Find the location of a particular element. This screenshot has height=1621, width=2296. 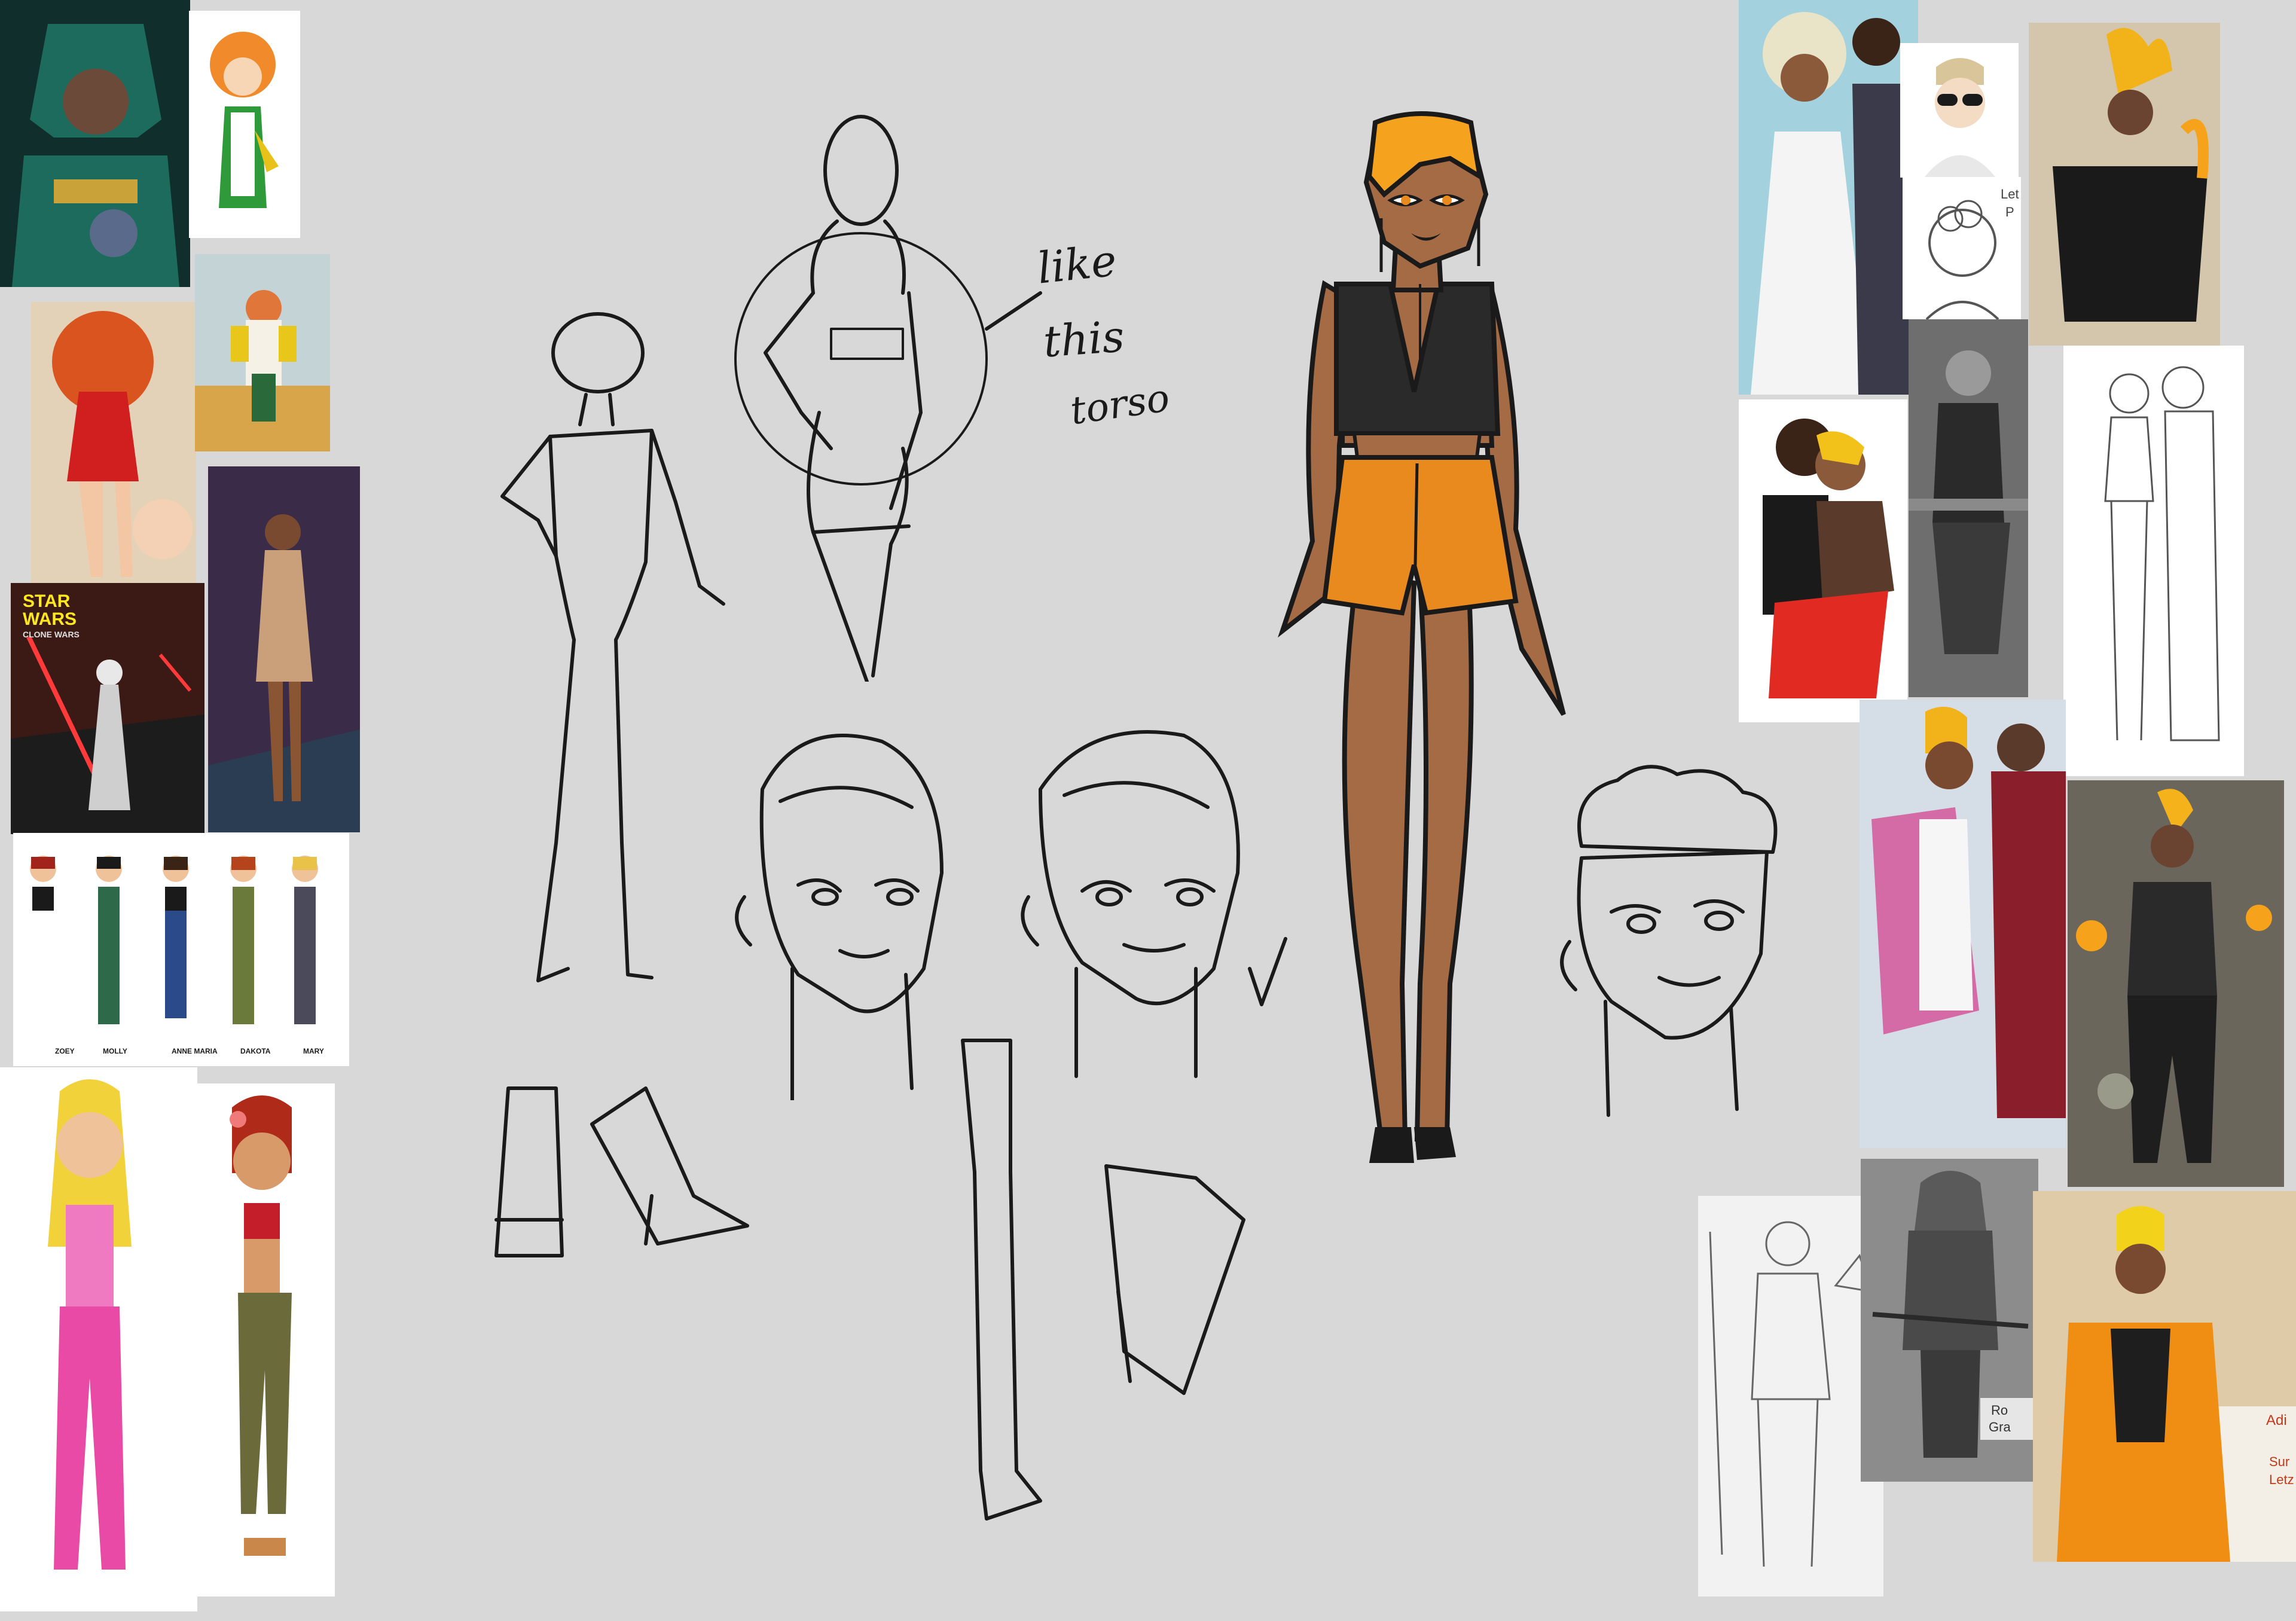

ref-dexter-mom-image is located at coordinates (244, 125).